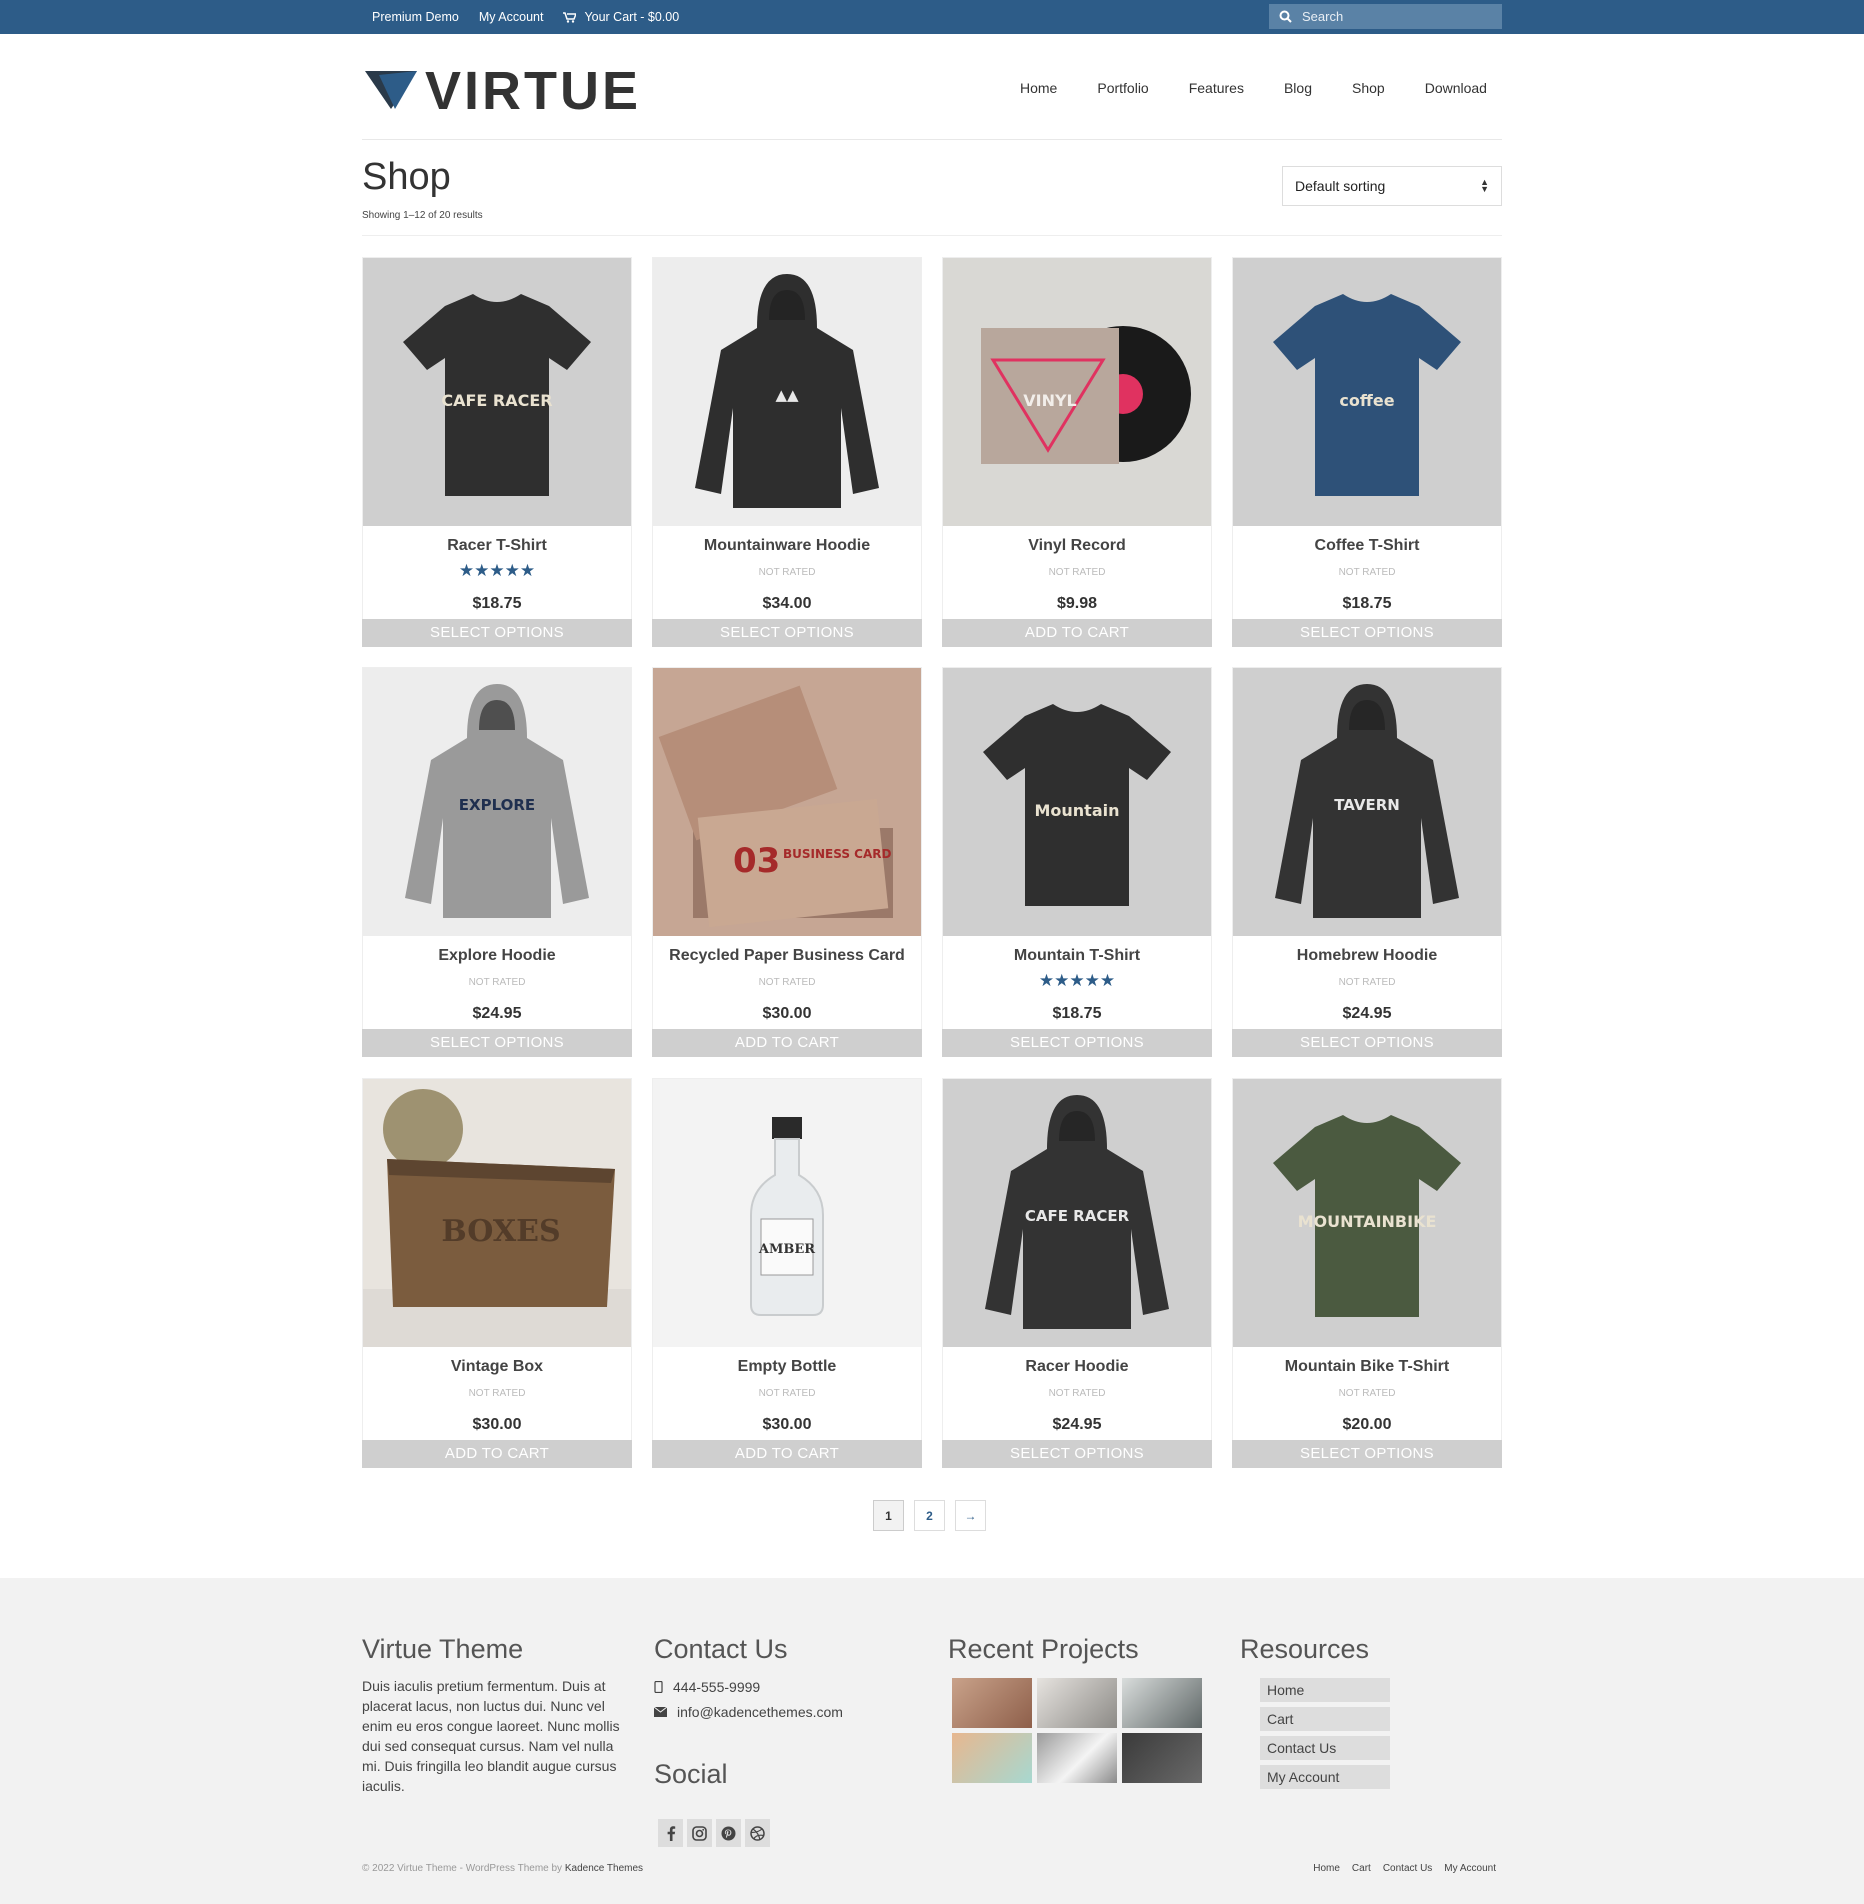 The width and height of the screenshot is (1864, 1904). What do you see at coordinates (604, 1868) in the screenshot?
I see `kadence-themes-link: Kadence Themes` at bounding box center [604, 1868].